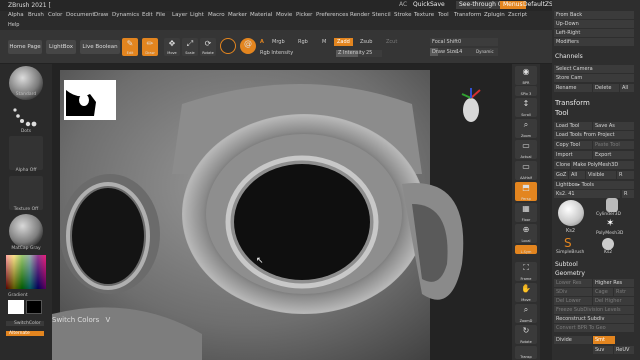 The height and width of the screenshot is (360, 640). Describe the element at coordinates (26, 193) in the screenshot. I see `texture-thumbnail` at that location.